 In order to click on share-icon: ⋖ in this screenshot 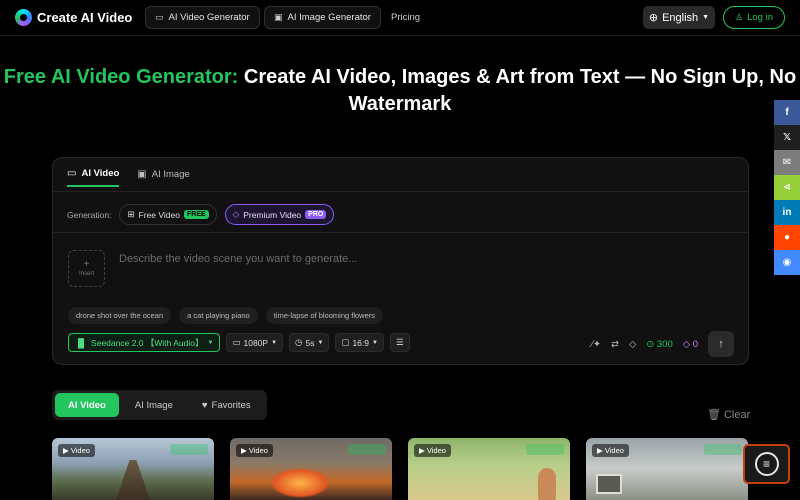, I will do `click(787, 187)`.